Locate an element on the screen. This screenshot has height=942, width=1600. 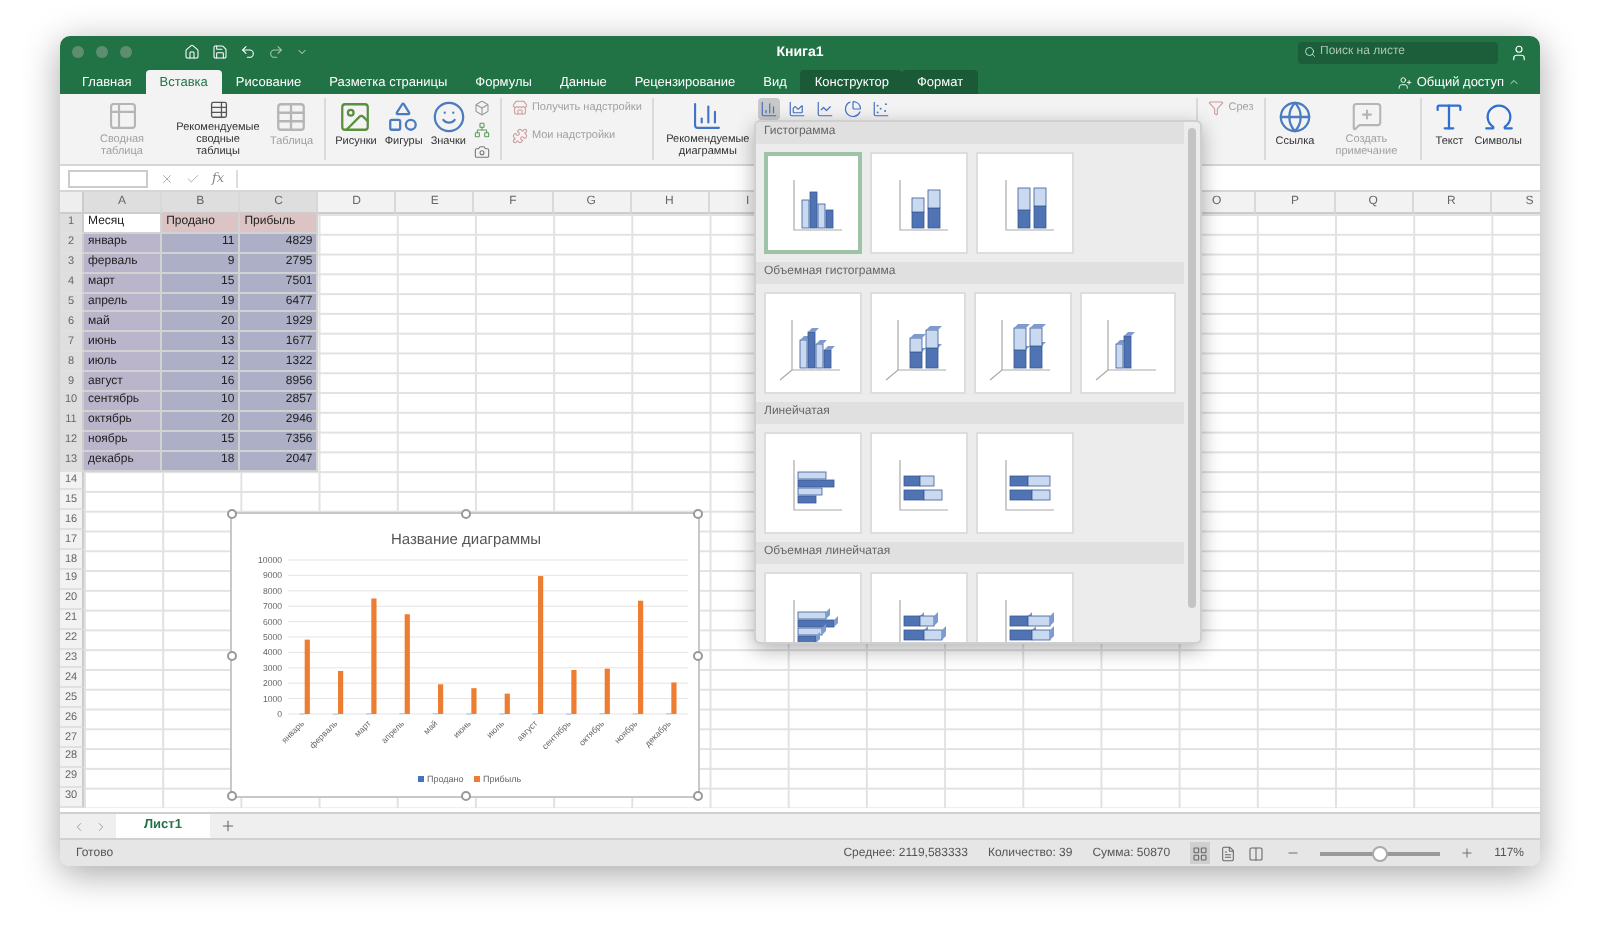
diagram-icon is located at coordinates (481, 130).